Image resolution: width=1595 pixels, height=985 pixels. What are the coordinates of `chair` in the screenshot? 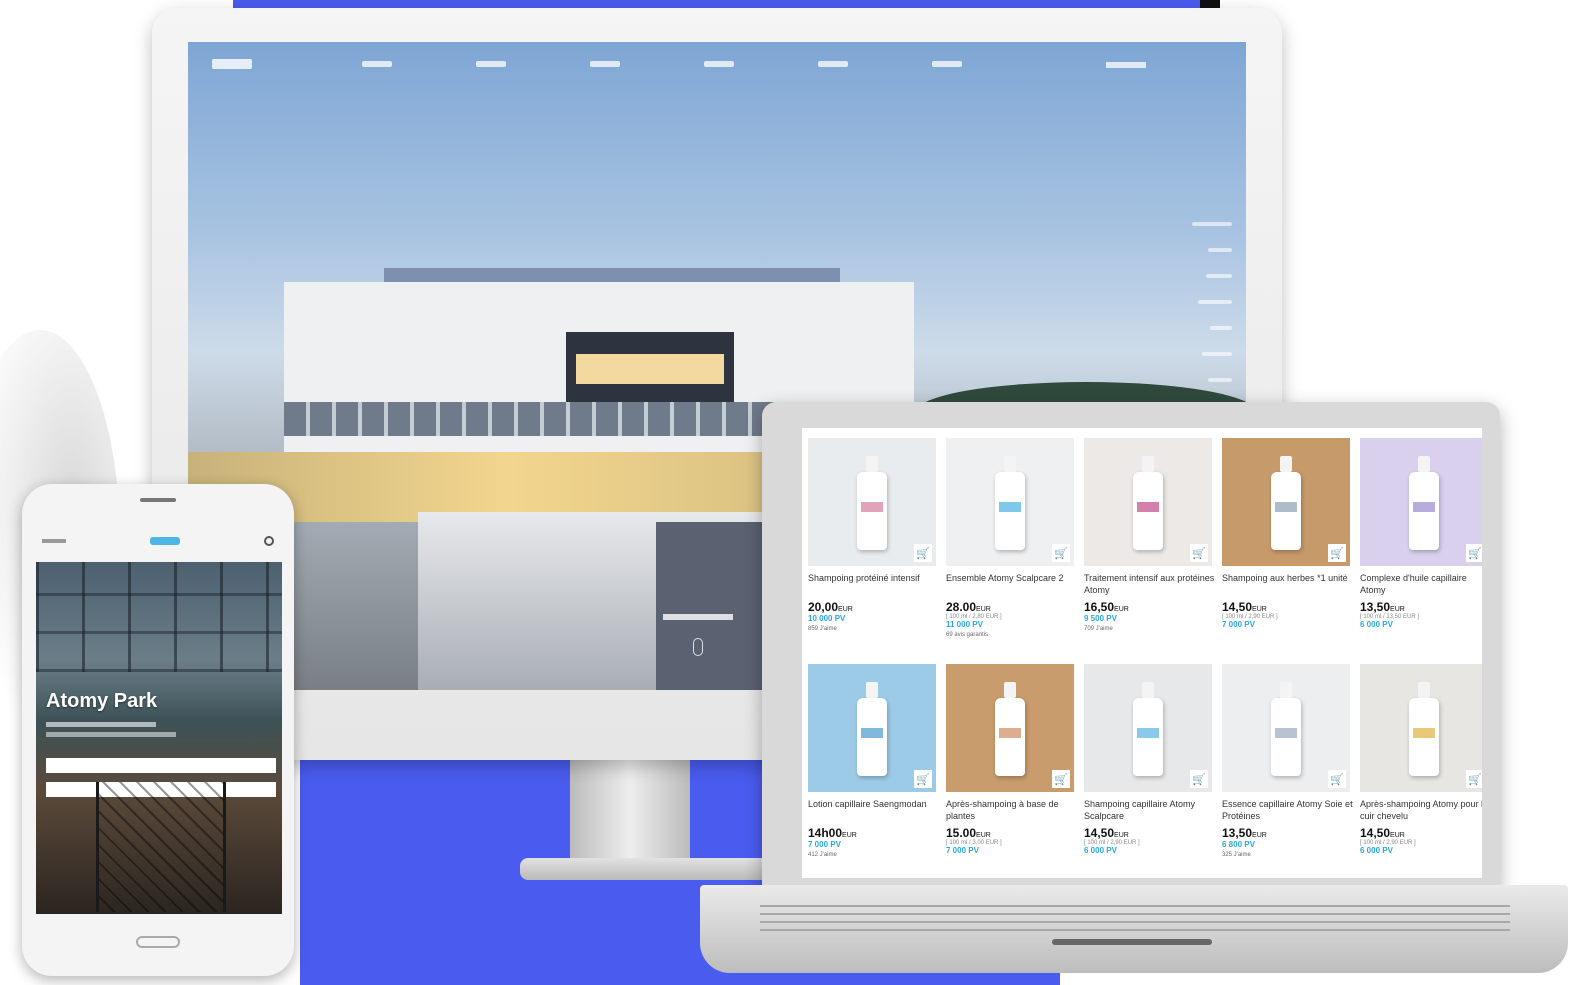 It's located at (161, 847).